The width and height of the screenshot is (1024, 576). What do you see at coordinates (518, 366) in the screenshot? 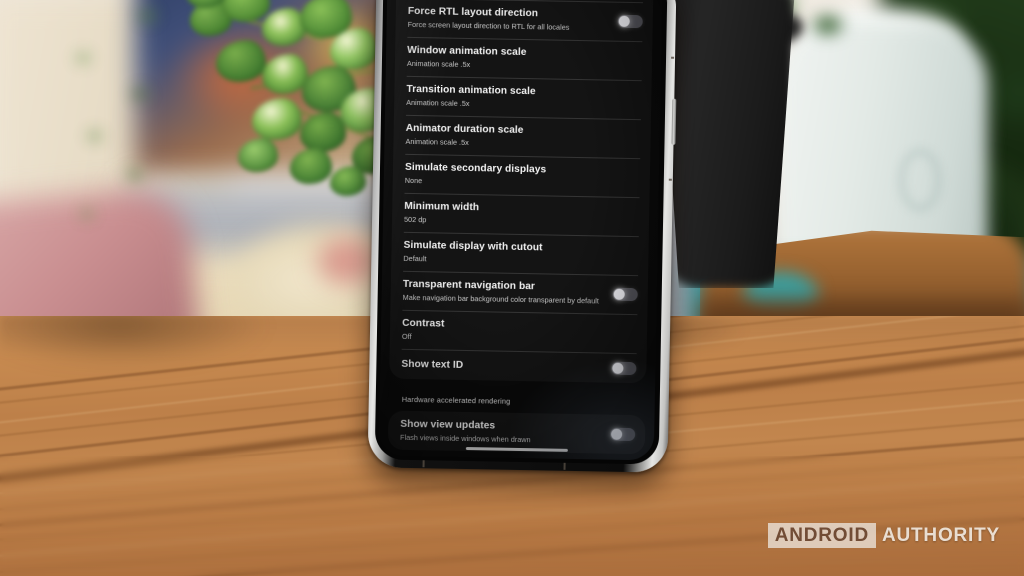
I see `setting-row-show-text-id: Show text ID` at bounding box center [518, 366].